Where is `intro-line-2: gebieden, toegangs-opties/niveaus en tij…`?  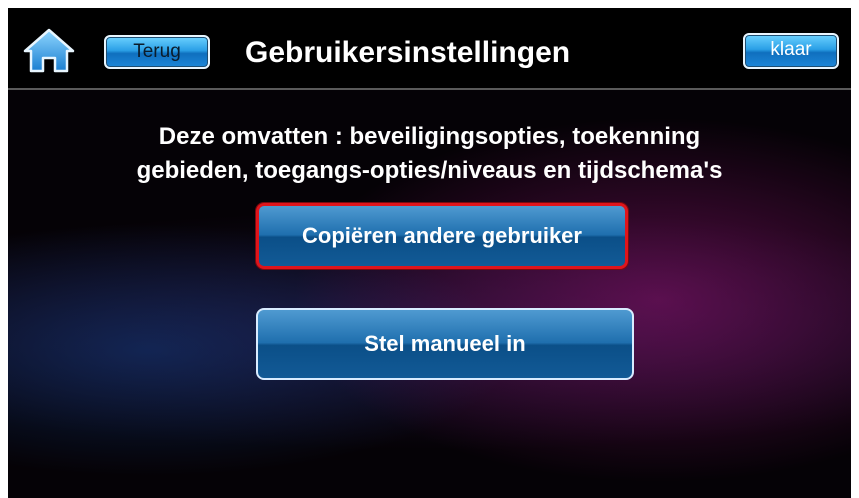 intro-line-2: gebieden, toegangs-opties/niveaus en tij… is located at coordinates (429, 170).